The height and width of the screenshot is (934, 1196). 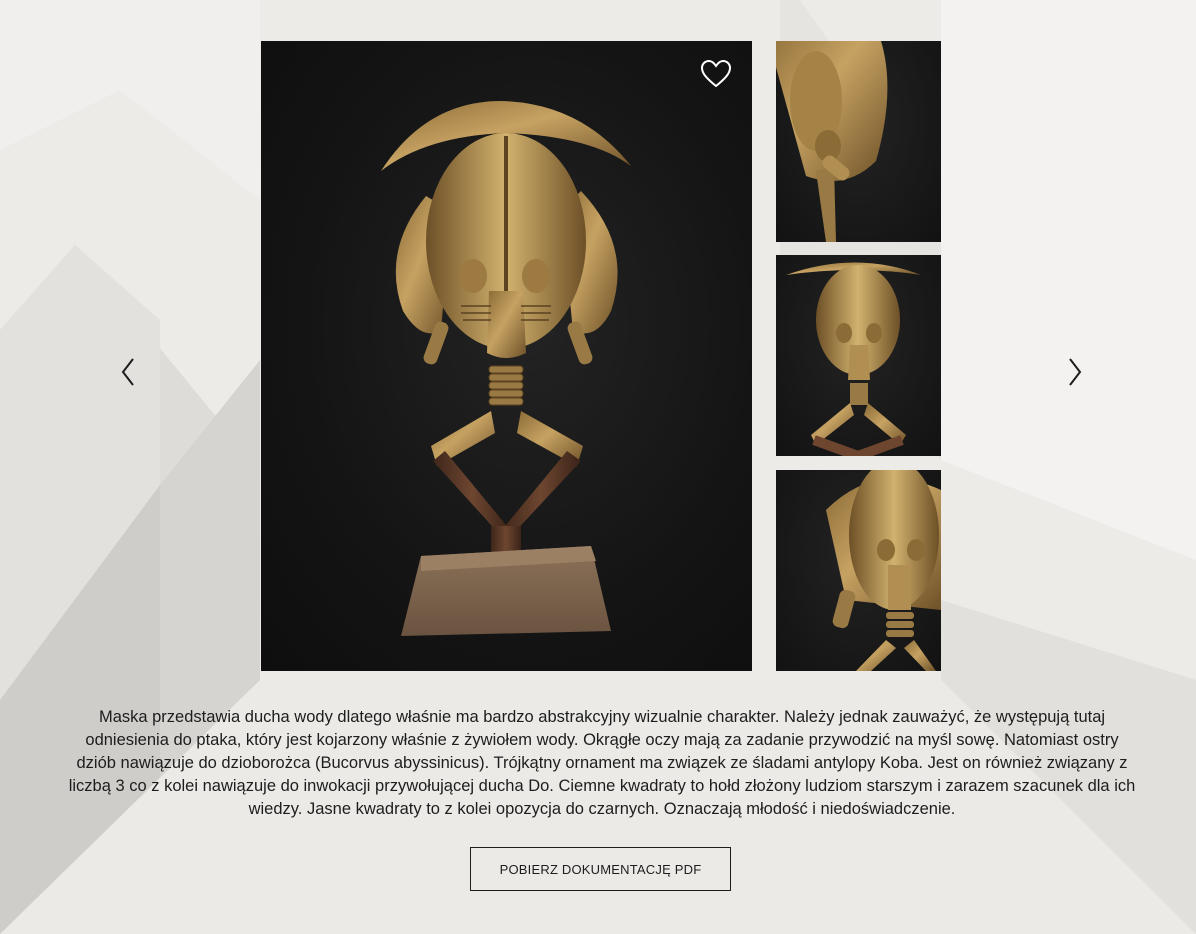 I want to click on heart-icon, so click(x=716, y=73).